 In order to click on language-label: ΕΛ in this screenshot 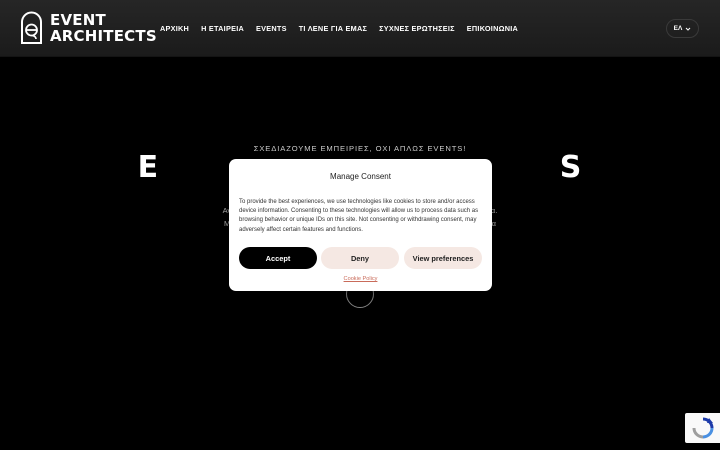, I will do `click(678, 28)`.